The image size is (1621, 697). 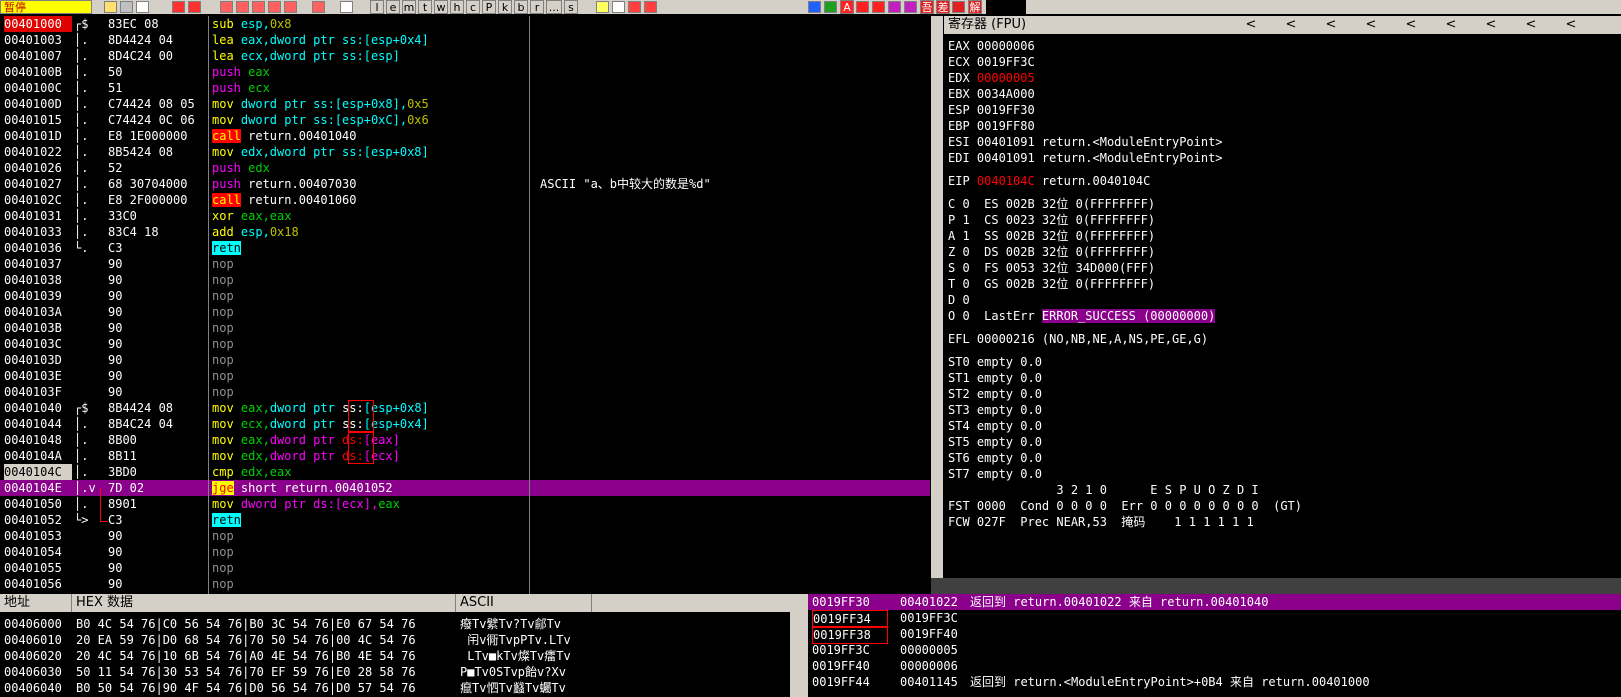 What do you see at coordinates (515, 640) in the screenshot?
I see `dump-ascii: 闬v衕TvpPTv.LTv` at bounding box center [515, 640].